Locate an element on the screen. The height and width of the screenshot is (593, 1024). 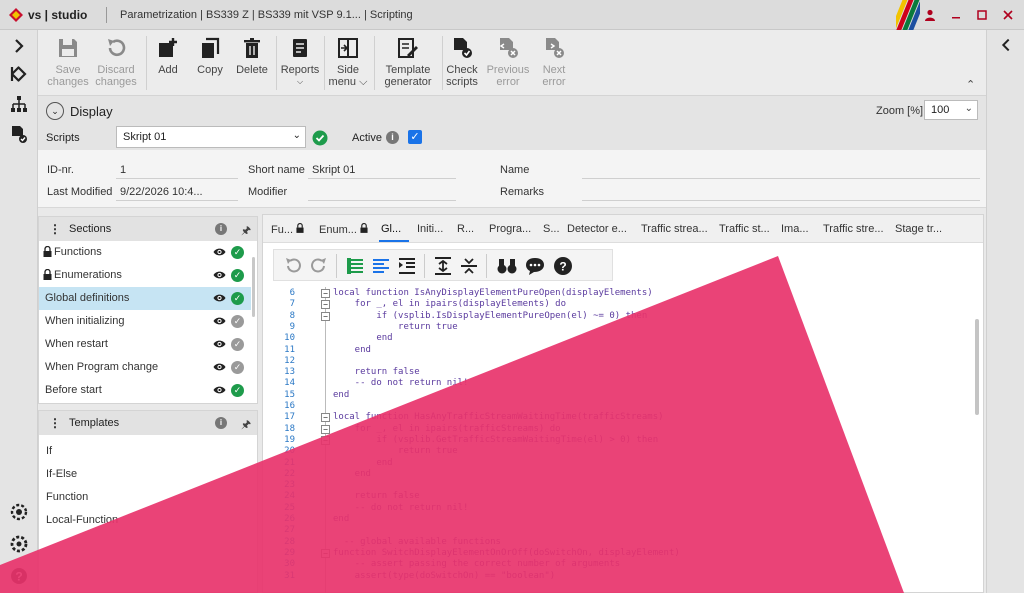
previous-error-button: Previous error is located at coordinates (508, 62).